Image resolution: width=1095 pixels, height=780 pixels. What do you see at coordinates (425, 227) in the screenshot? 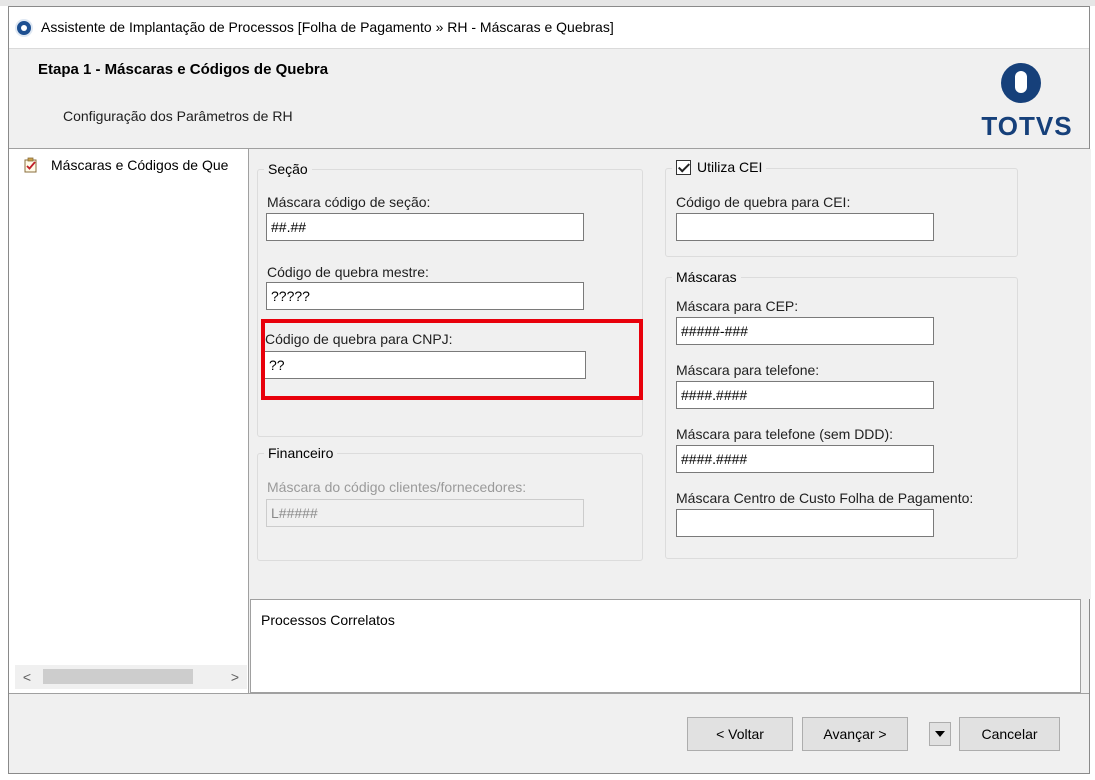
I see `mascara-secao-input` at bounding box center [425, 227].